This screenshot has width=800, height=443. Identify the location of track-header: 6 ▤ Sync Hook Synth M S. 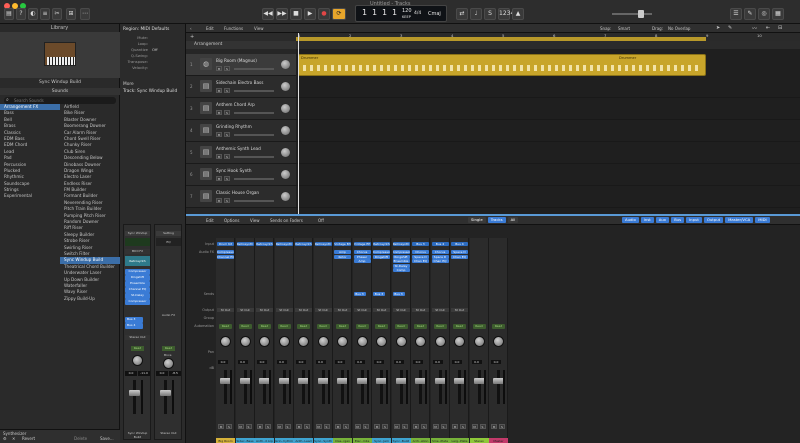
(241, 175).